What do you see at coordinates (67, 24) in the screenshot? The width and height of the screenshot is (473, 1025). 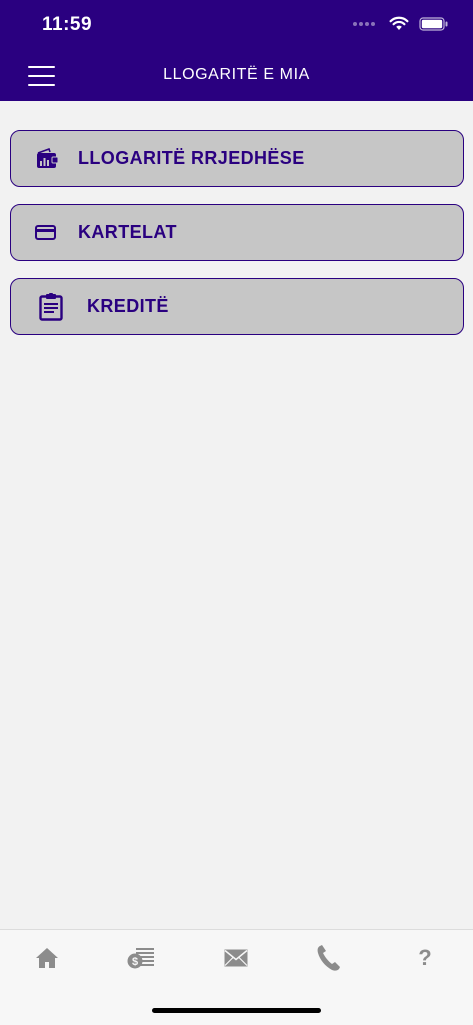 I see `status-time: 11:59` at bounding box center [67, 24].